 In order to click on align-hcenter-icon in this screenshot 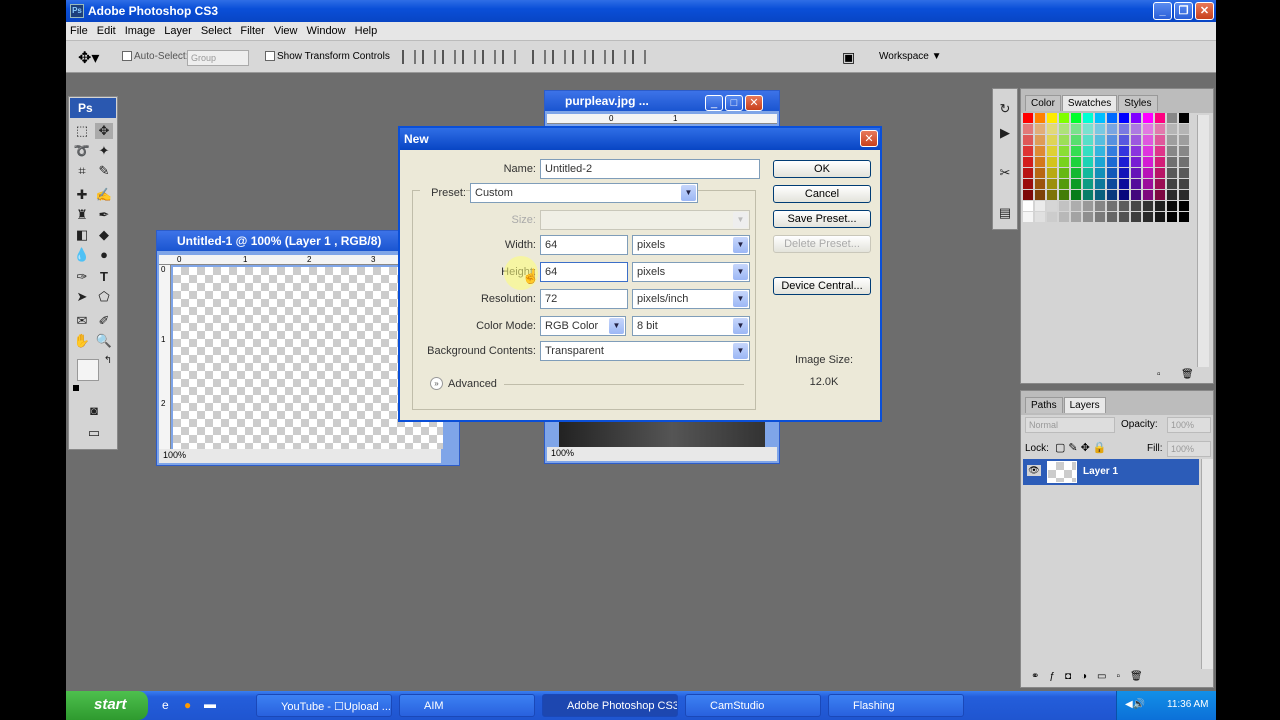, I will do `click(489, 57)`.